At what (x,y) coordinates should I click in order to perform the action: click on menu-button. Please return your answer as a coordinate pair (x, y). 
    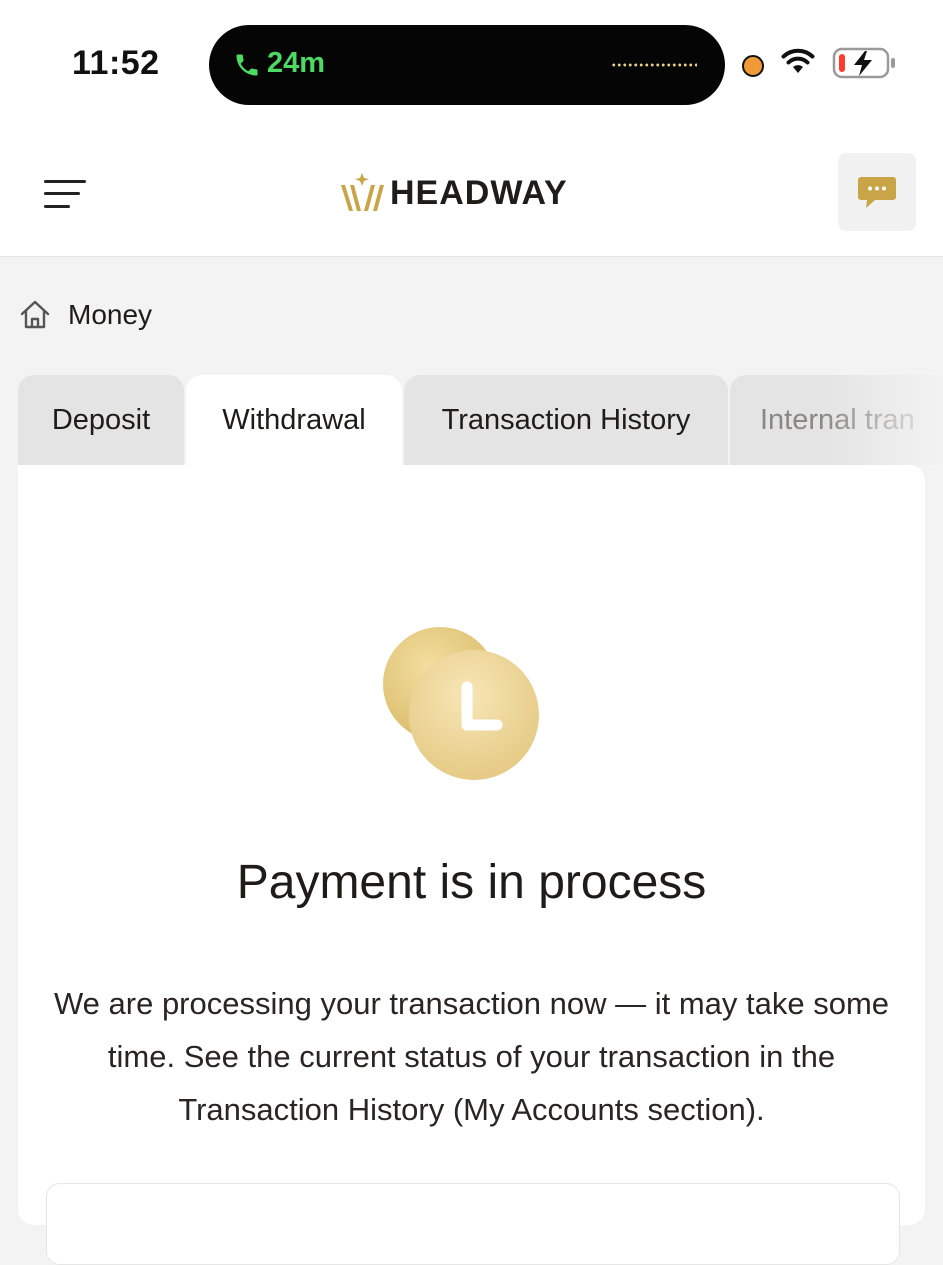
    Looking at the image, I should click on (66, 194).